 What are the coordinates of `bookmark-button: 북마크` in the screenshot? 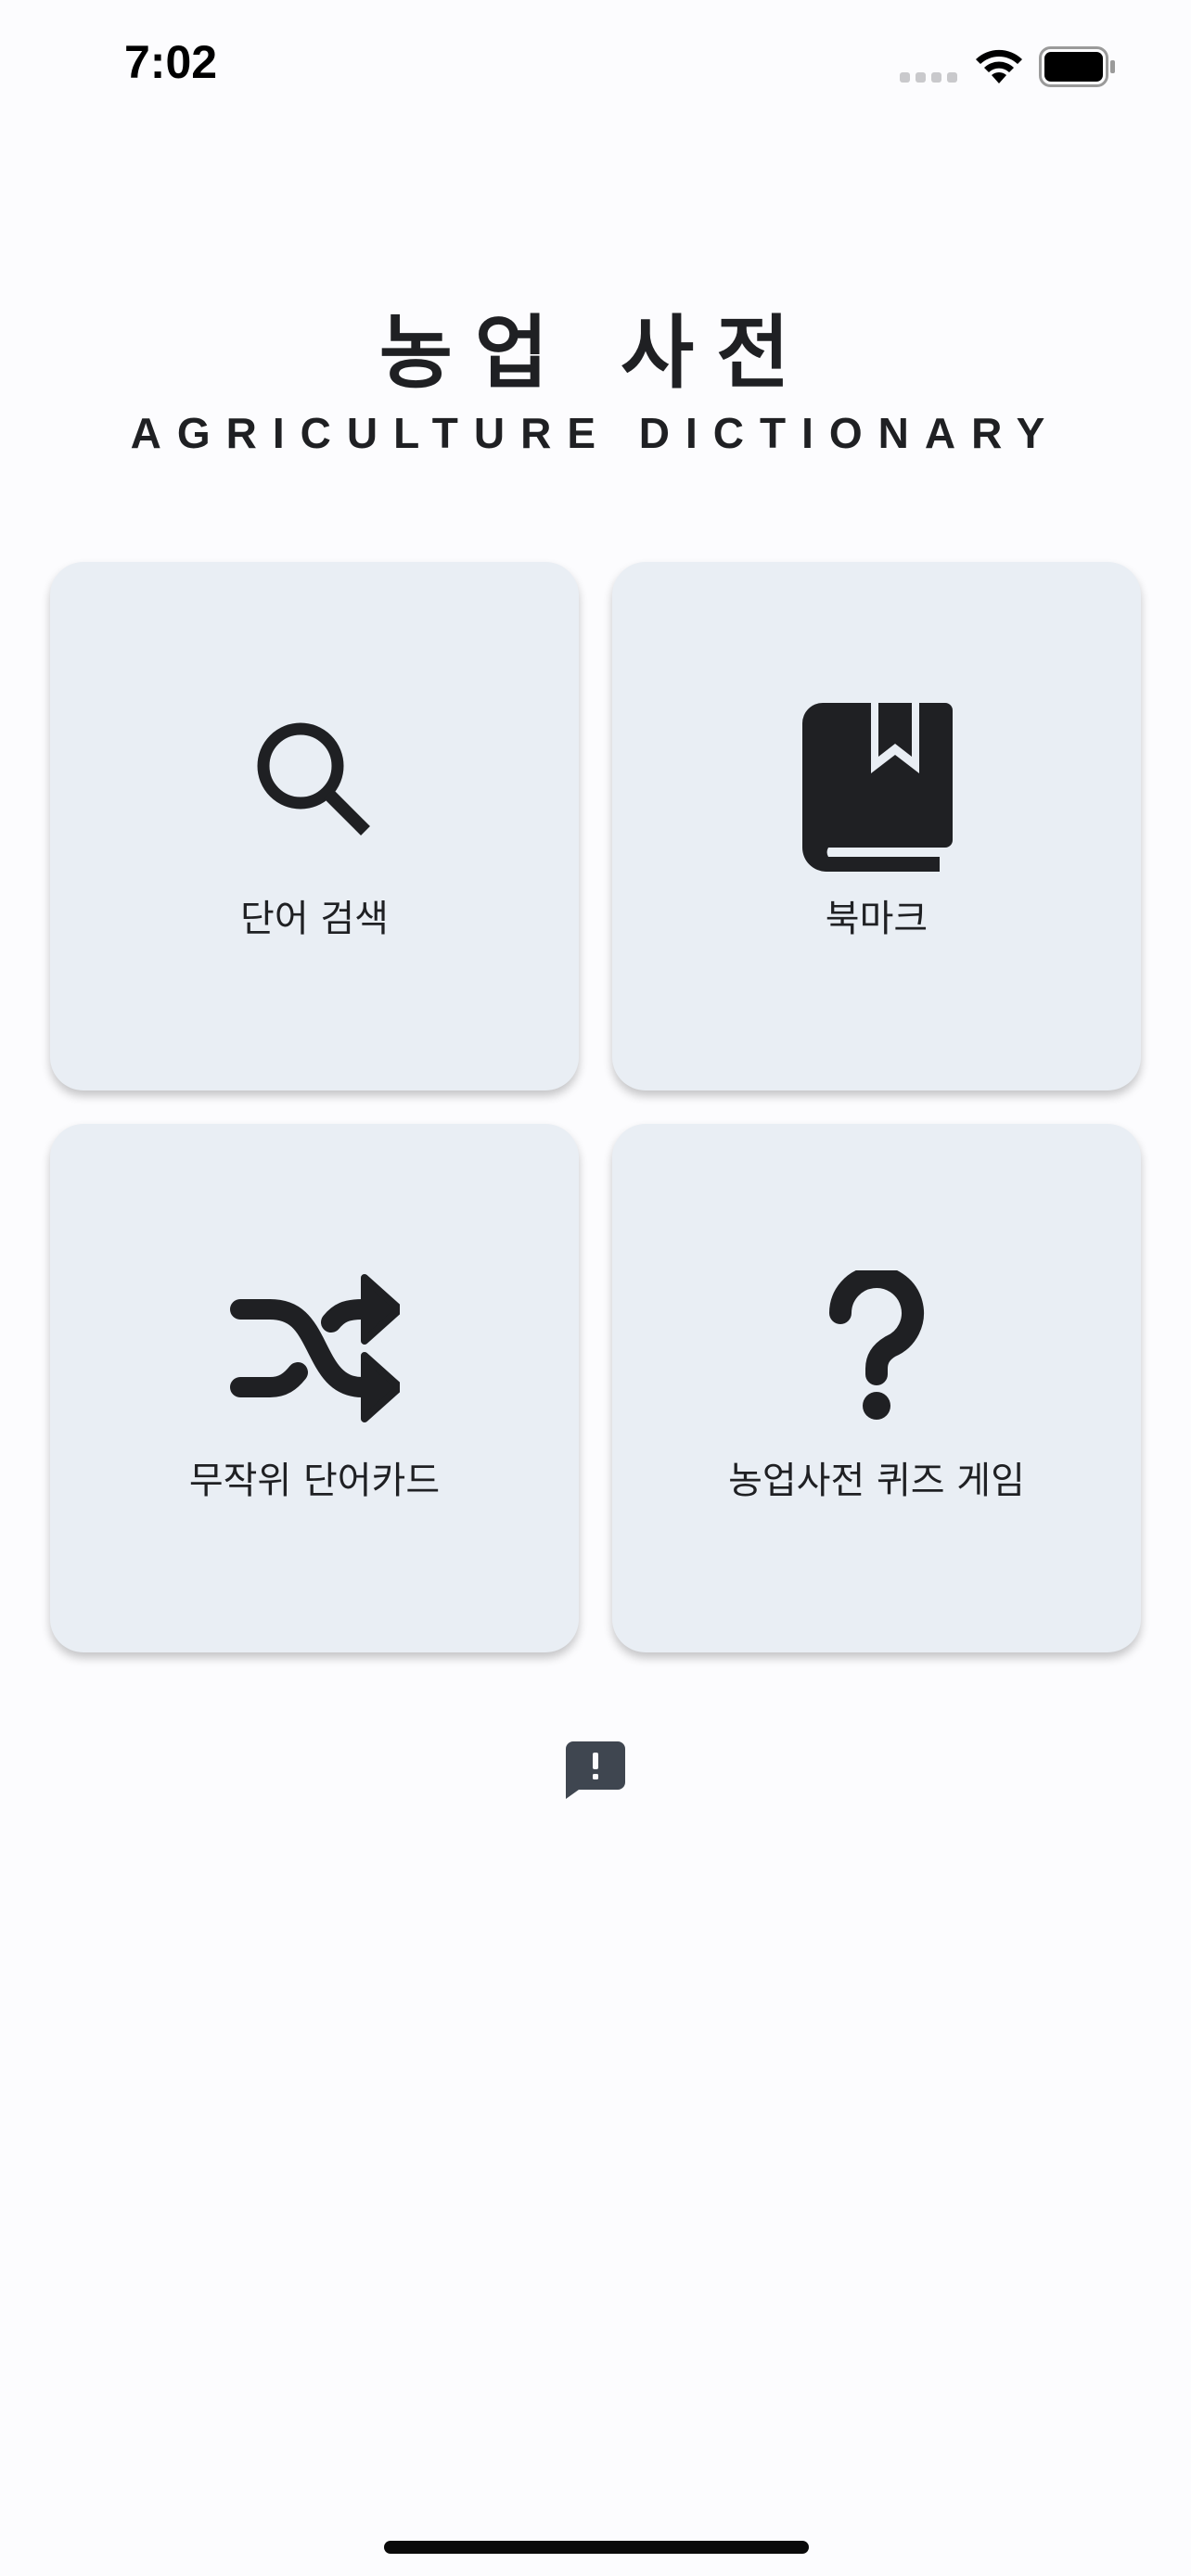 It's located at (876, 826).